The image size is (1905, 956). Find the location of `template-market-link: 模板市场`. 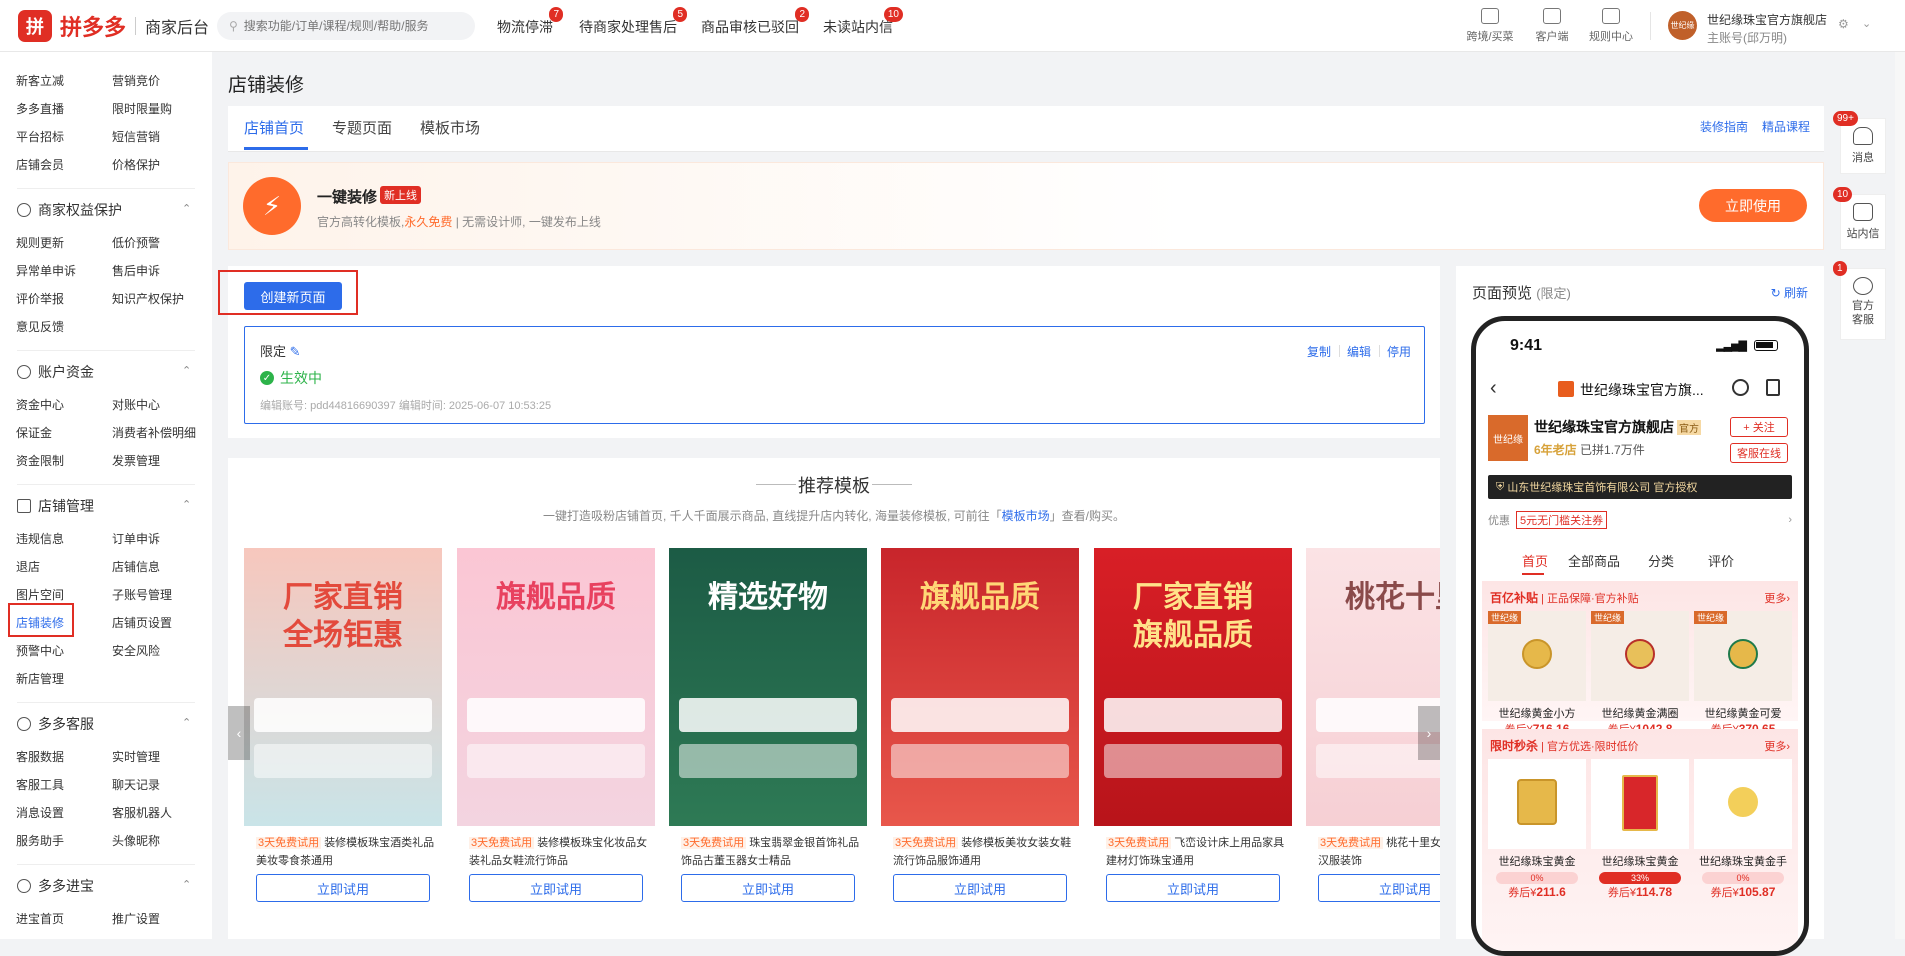

template-market-link: 模板市场 is located at coordinates (1026, 516).